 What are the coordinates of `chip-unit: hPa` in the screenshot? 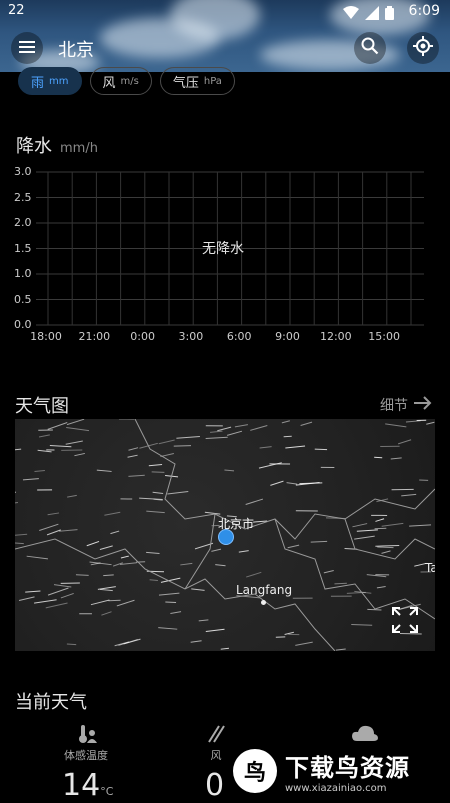 It's located at (213, 81).